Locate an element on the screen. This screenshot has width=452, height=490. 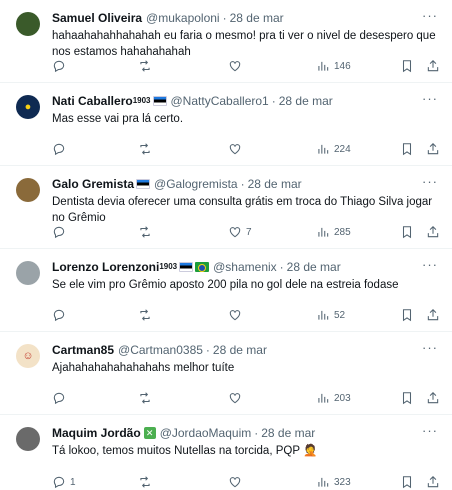
author-handle: @mukapoloni is located at coordinates (183, 18).